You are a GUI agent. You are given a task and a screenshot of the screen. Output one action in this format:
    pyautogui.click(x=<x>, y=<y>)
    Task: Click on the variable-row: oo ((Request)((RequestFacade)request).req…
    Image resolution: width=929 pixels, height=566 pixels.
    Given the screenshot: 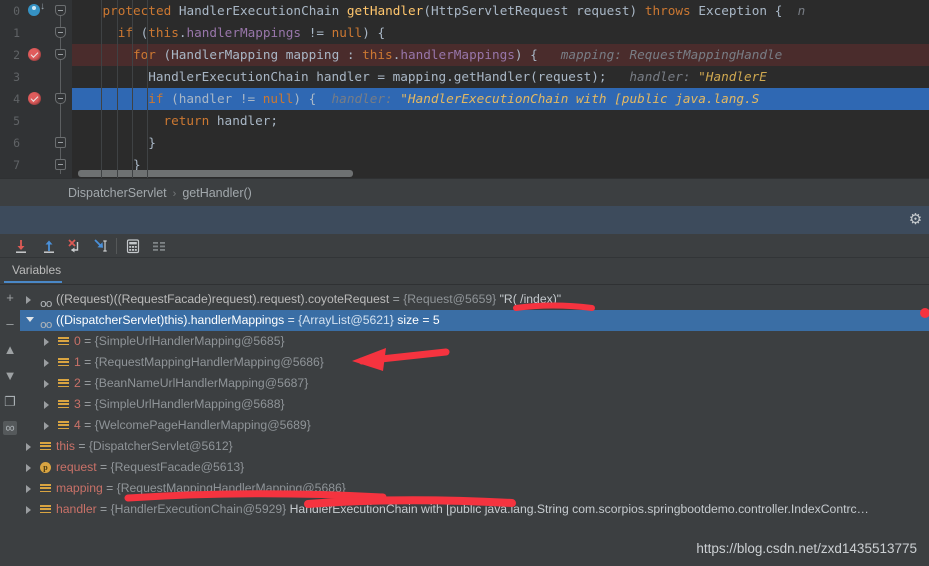 What is the action you would take?
    pyautogui.click(x=474, y=299)
    